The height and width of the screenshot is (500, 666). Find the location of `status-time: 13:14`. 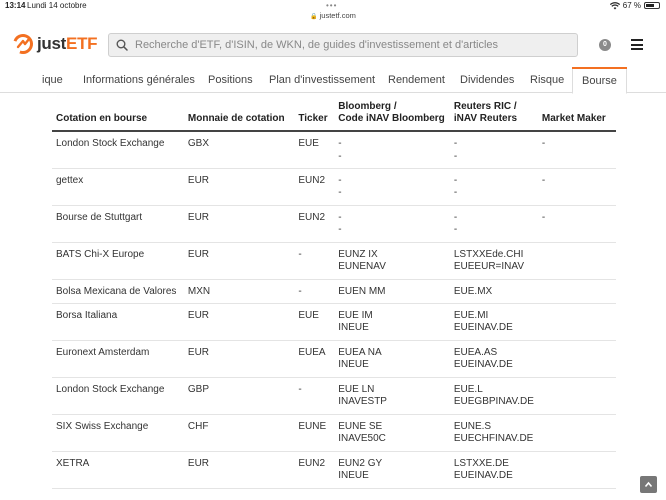

status-time: 13:14 is located at coordinates (15, 5).